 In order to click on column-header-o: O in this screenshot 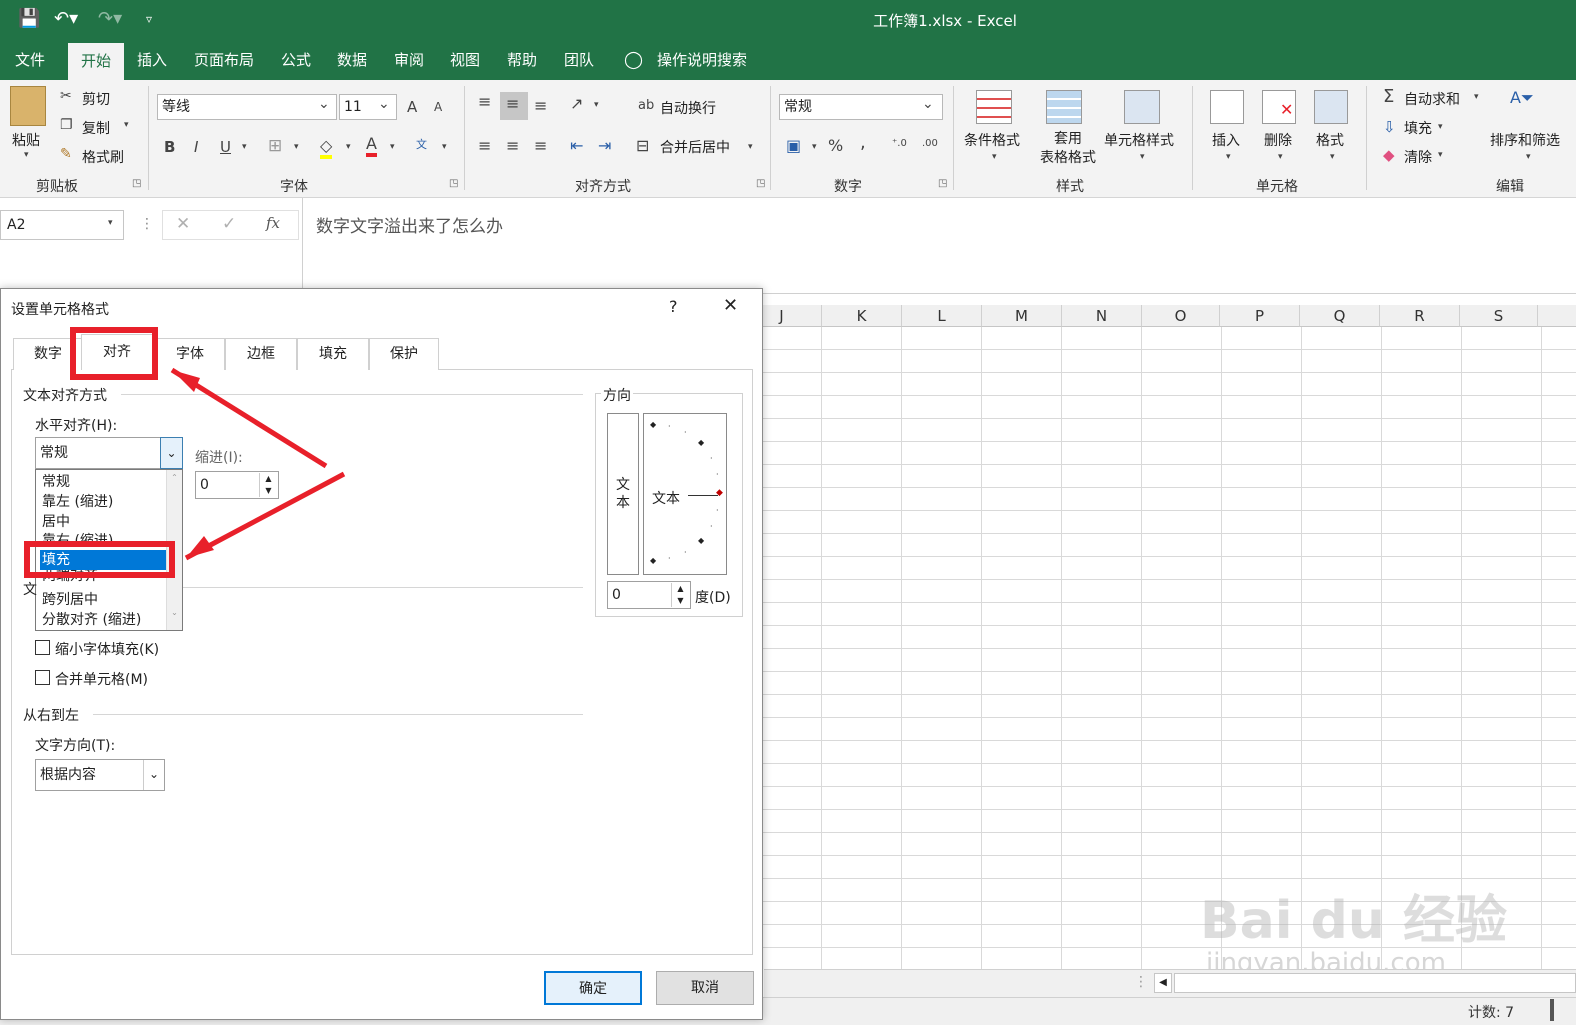, I will do `click(1181, 316)`.